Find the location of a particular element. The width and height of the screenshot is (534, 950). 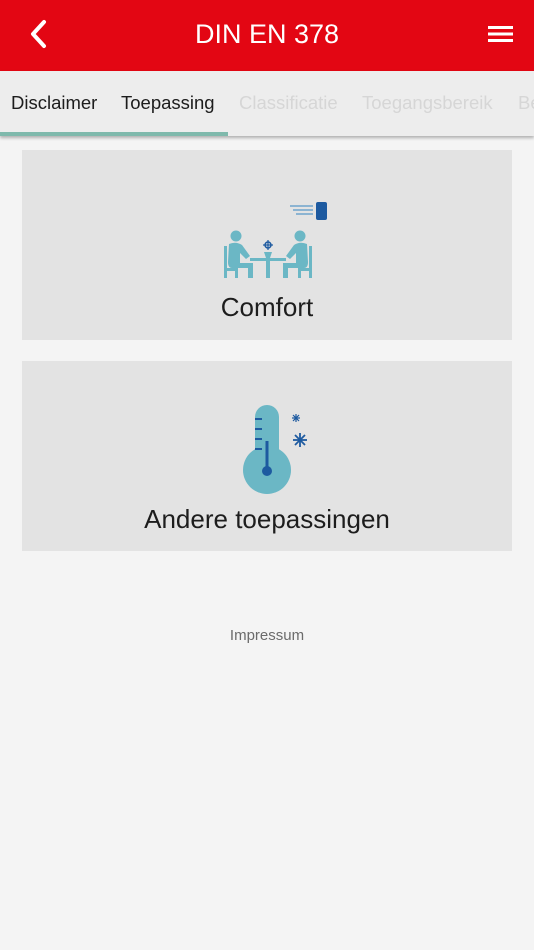

tab-toegangsbereik: Toegangsbereik is located at coordinates (427, 103).